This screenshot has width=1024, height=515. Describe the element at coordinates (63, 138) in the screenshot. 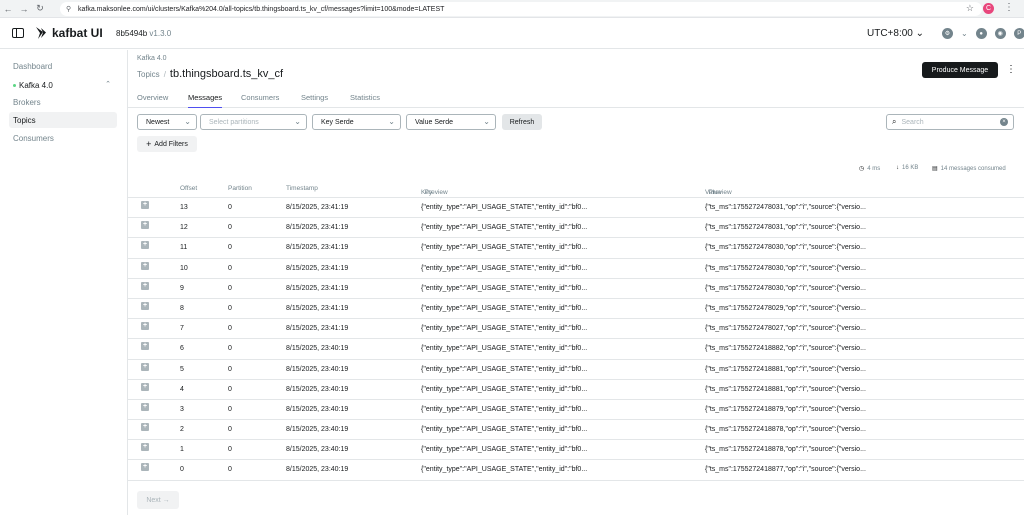

I see `sidebar-item-consumers: Consumers` at that location.